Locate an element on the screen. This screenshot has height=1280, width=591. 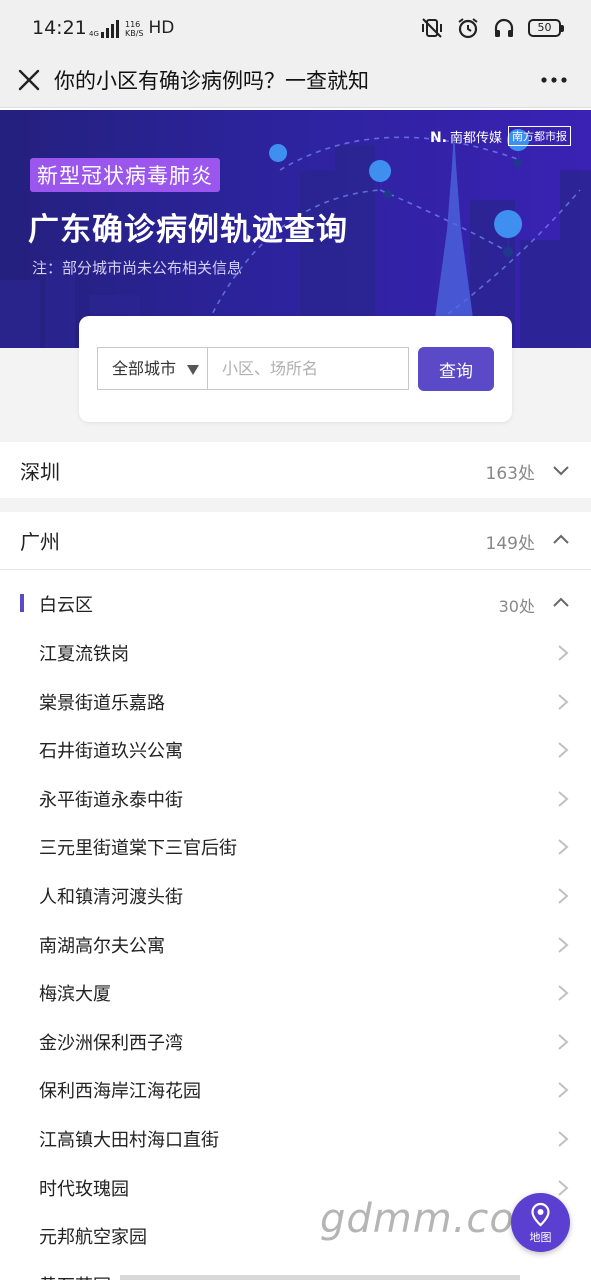
list-item: 江高镇大田村海口直街 is located at coordinates (295, 1138).